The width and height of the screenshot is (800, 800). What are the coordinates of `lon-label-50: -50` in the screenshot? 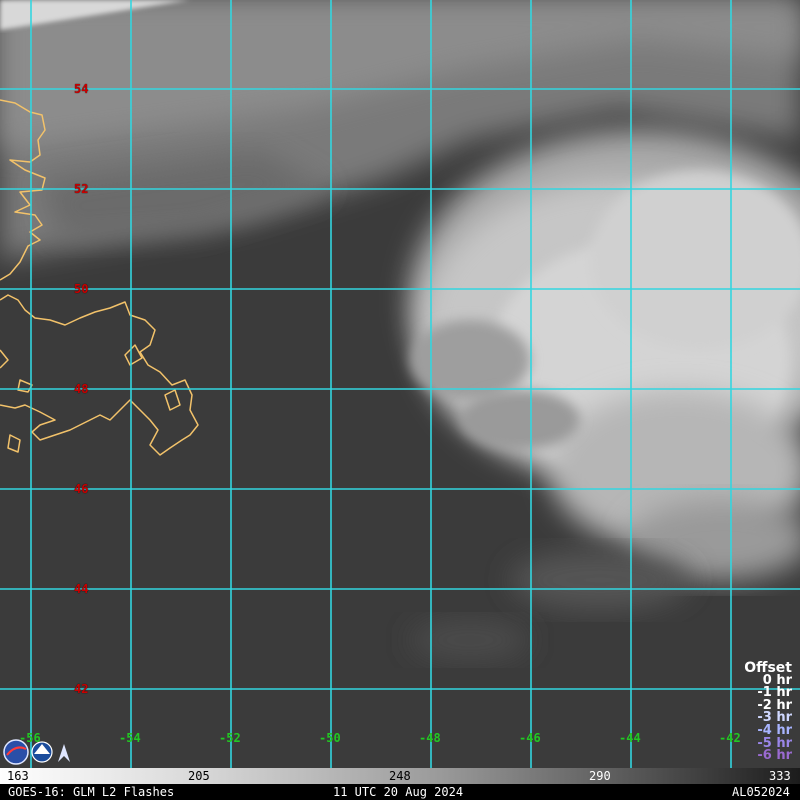 It's located at (330, 738).